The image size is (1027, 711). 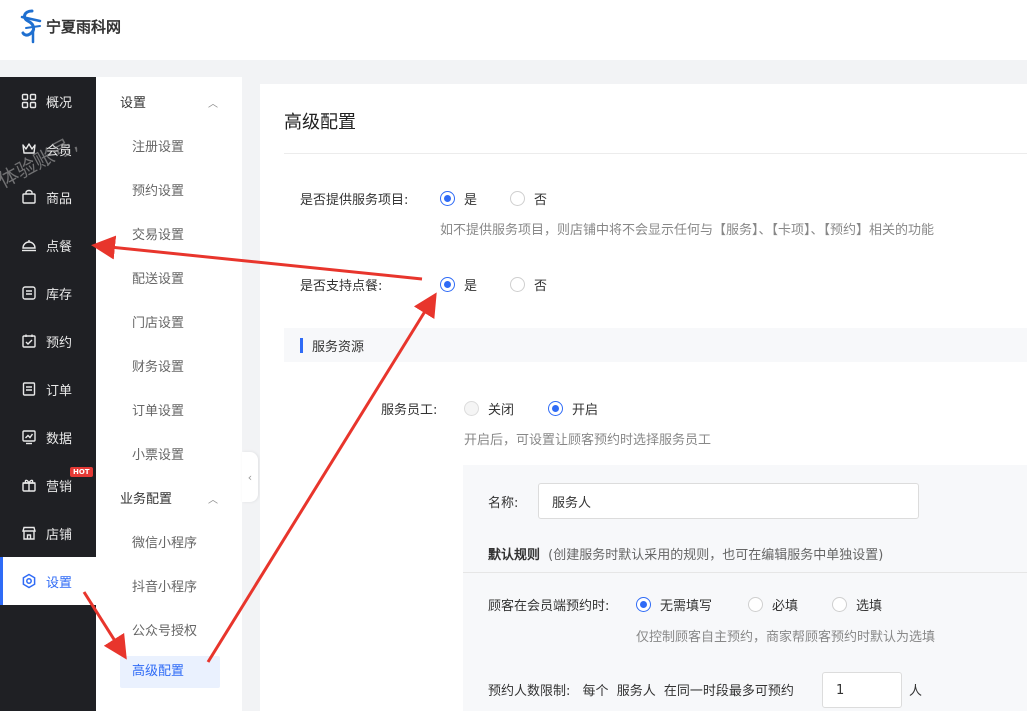 I want to click on gift-icon, so click(x=29, y=485).